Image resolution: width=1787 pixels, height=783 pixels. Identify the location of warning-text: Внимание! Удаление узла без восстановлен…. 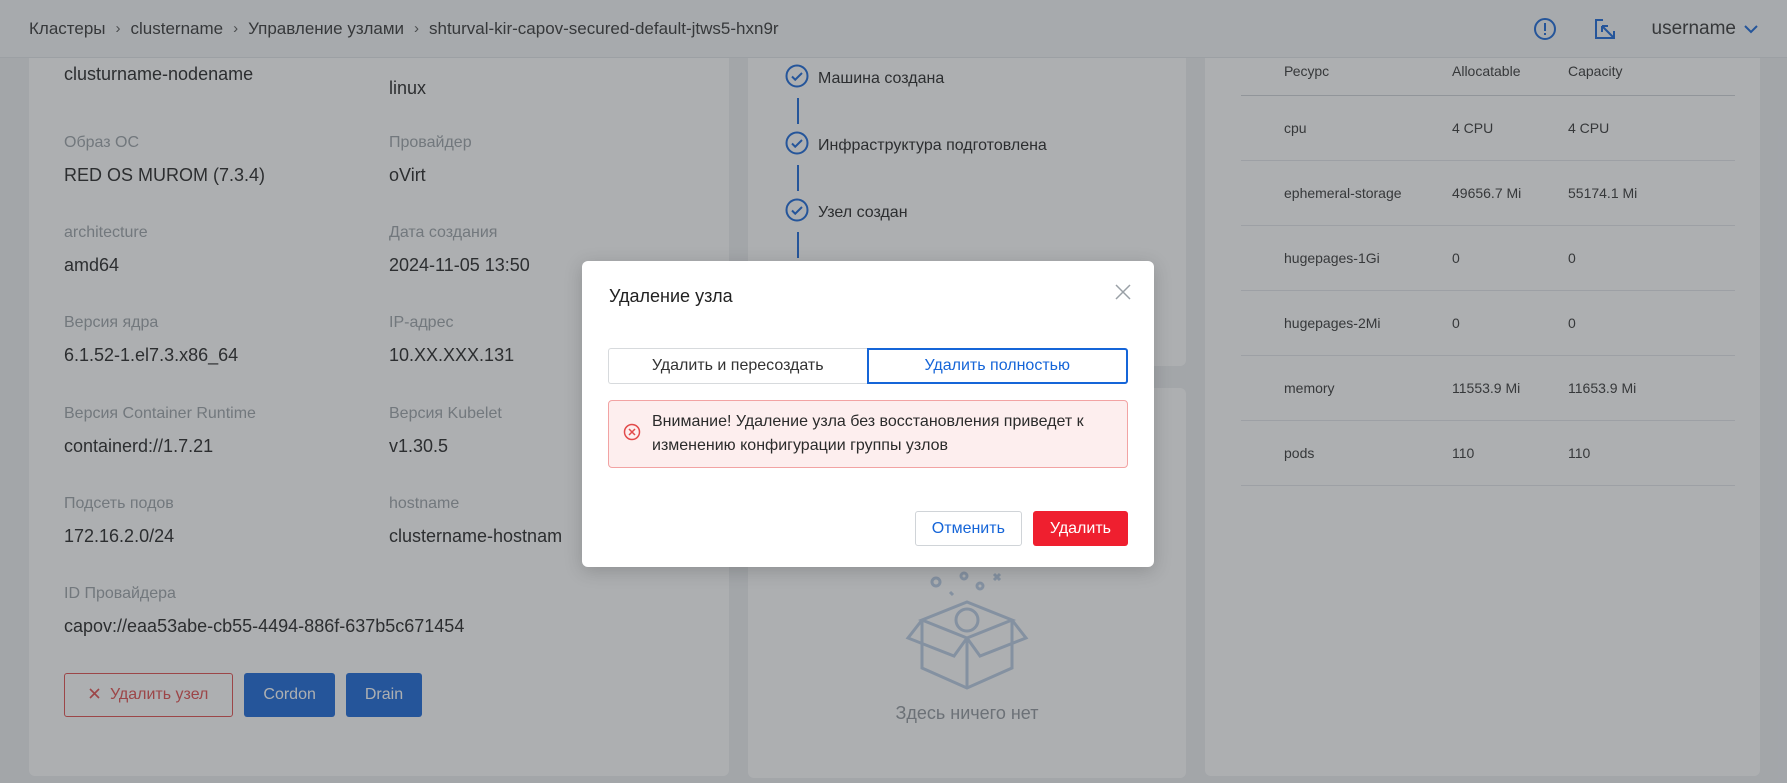
(868, 433).